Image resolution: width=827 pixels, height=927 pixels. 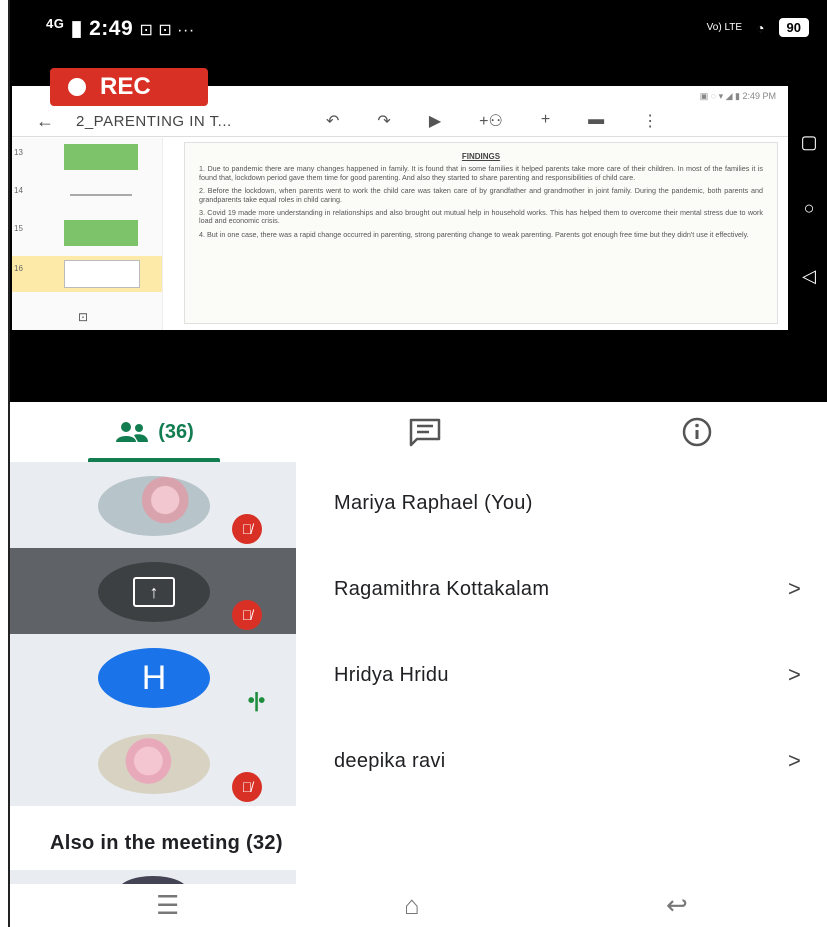 What do you see at coordinates (154, 432) in the screenshot?
I see `tab-people: (36)` at bounding box center [154, 432].